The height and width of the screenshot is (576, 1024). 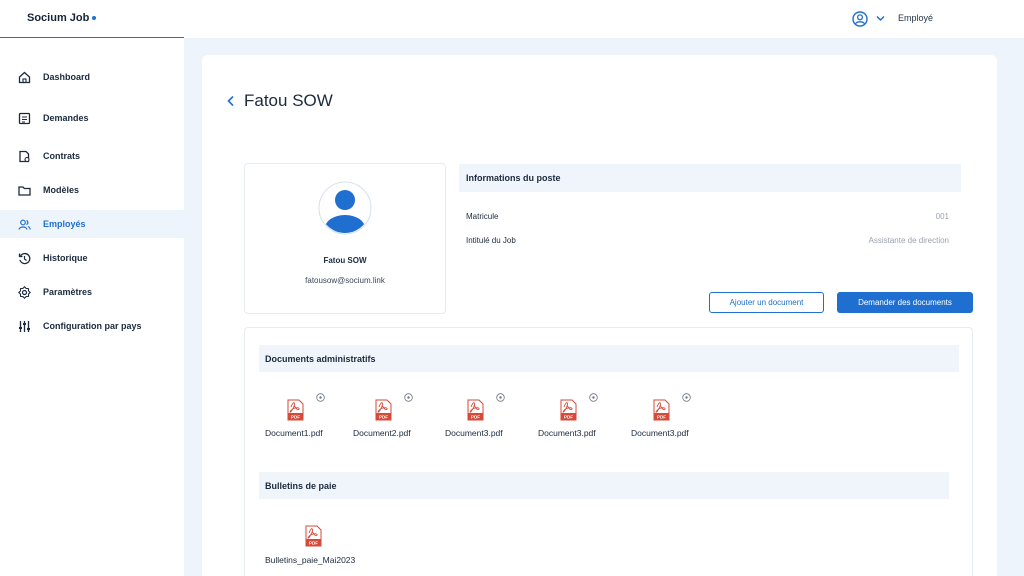 I want to click on sidebar-item-label: Configuration par pays, so click(x=92, y=326).